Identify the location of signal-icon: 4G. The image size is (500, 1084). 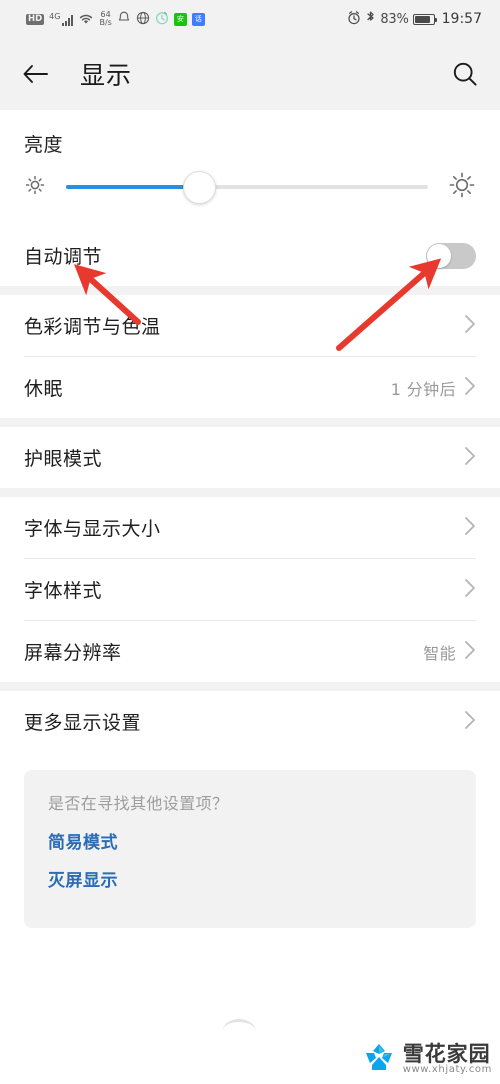
(61, 19).